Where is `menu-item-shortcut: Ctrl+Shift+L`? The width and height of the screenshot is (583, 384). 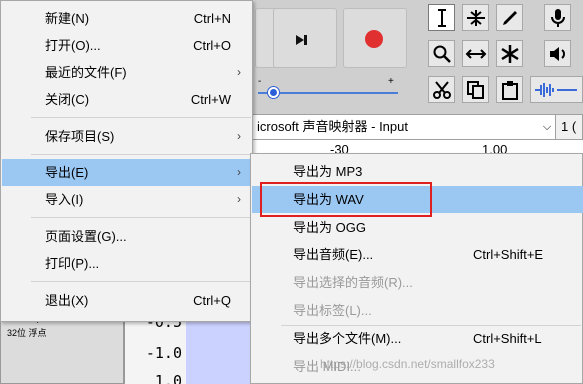
menu-item-shortcut: Ctrl+Shift+L is located at coordinates (507, 338).